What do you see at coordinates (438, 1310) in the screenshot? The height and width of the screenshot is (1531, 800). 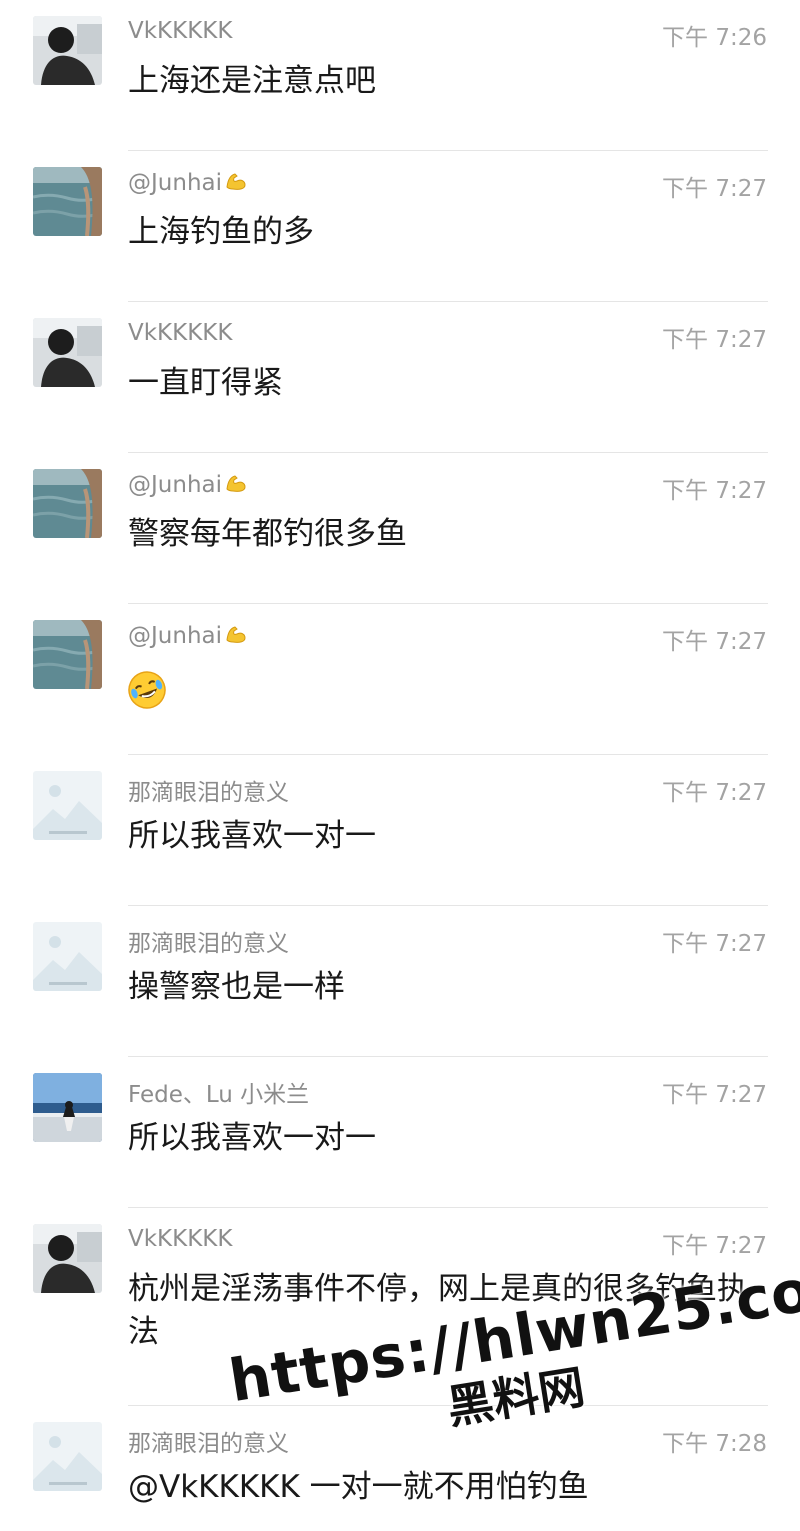 I see `message-text: 杭州是淫荡事件不停，网上是真的很多钓鱼执法` at bounding box center [438, 1310].